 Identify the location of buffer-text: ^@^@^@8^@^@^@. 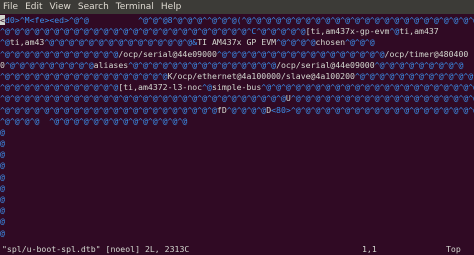
(170, 20).